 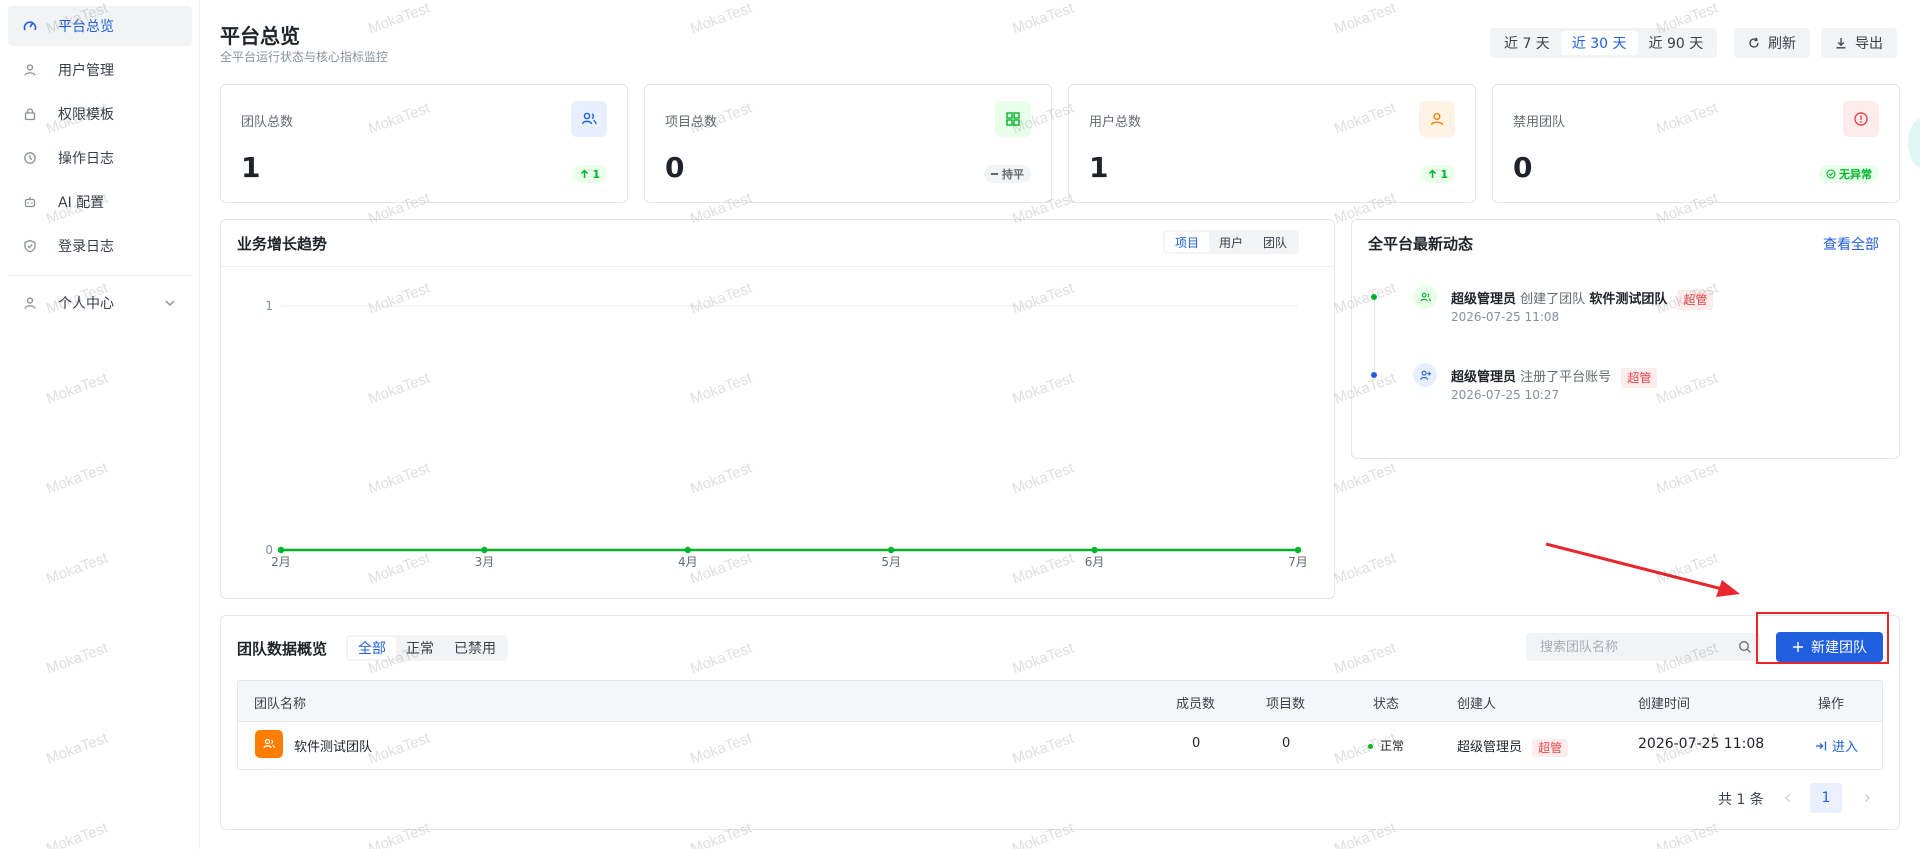 I want to click on team-avatar, so click(x=269, y=744).